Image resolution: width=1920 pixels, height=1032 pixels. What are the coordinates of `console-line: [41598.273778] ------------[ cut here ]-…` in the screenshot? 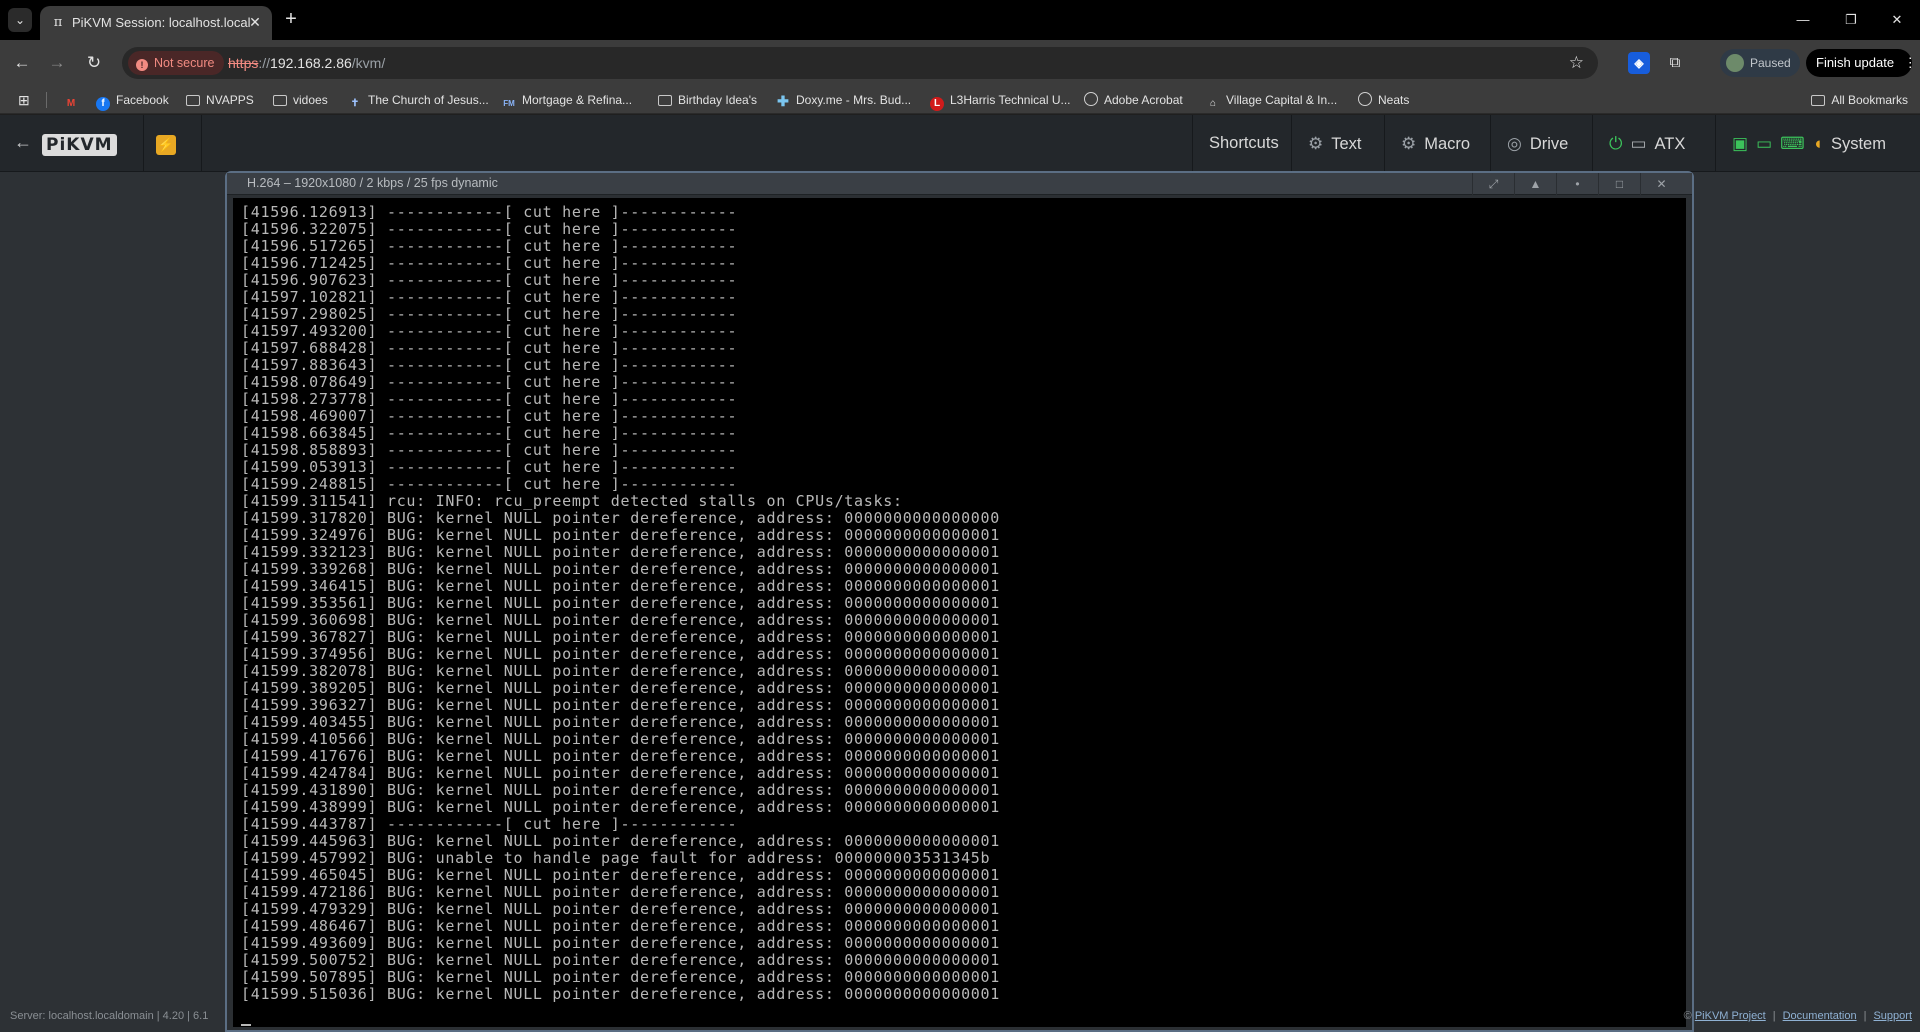 It's located at (489, 399).